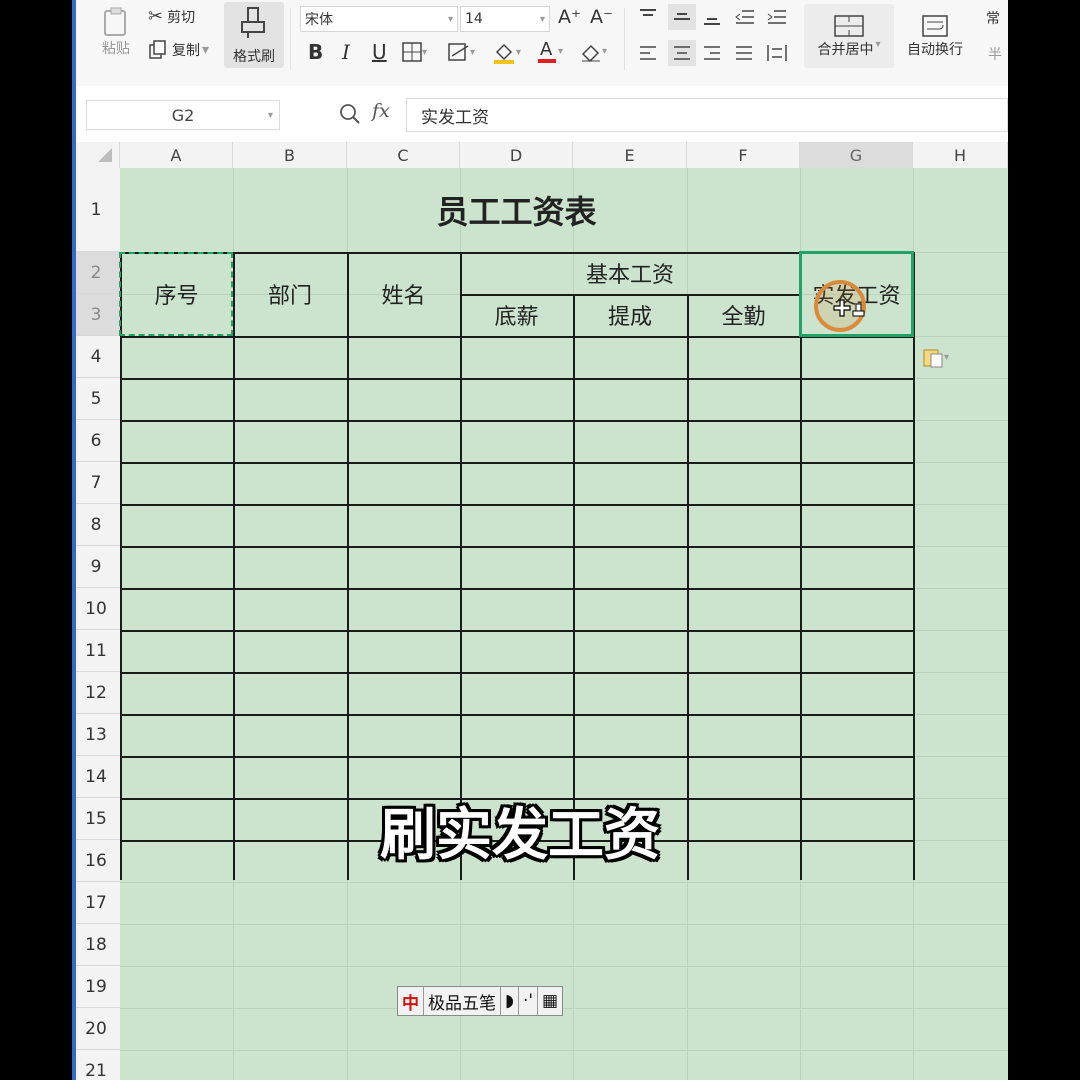  I want to click on decrease-indent-button, so click(745, 17).